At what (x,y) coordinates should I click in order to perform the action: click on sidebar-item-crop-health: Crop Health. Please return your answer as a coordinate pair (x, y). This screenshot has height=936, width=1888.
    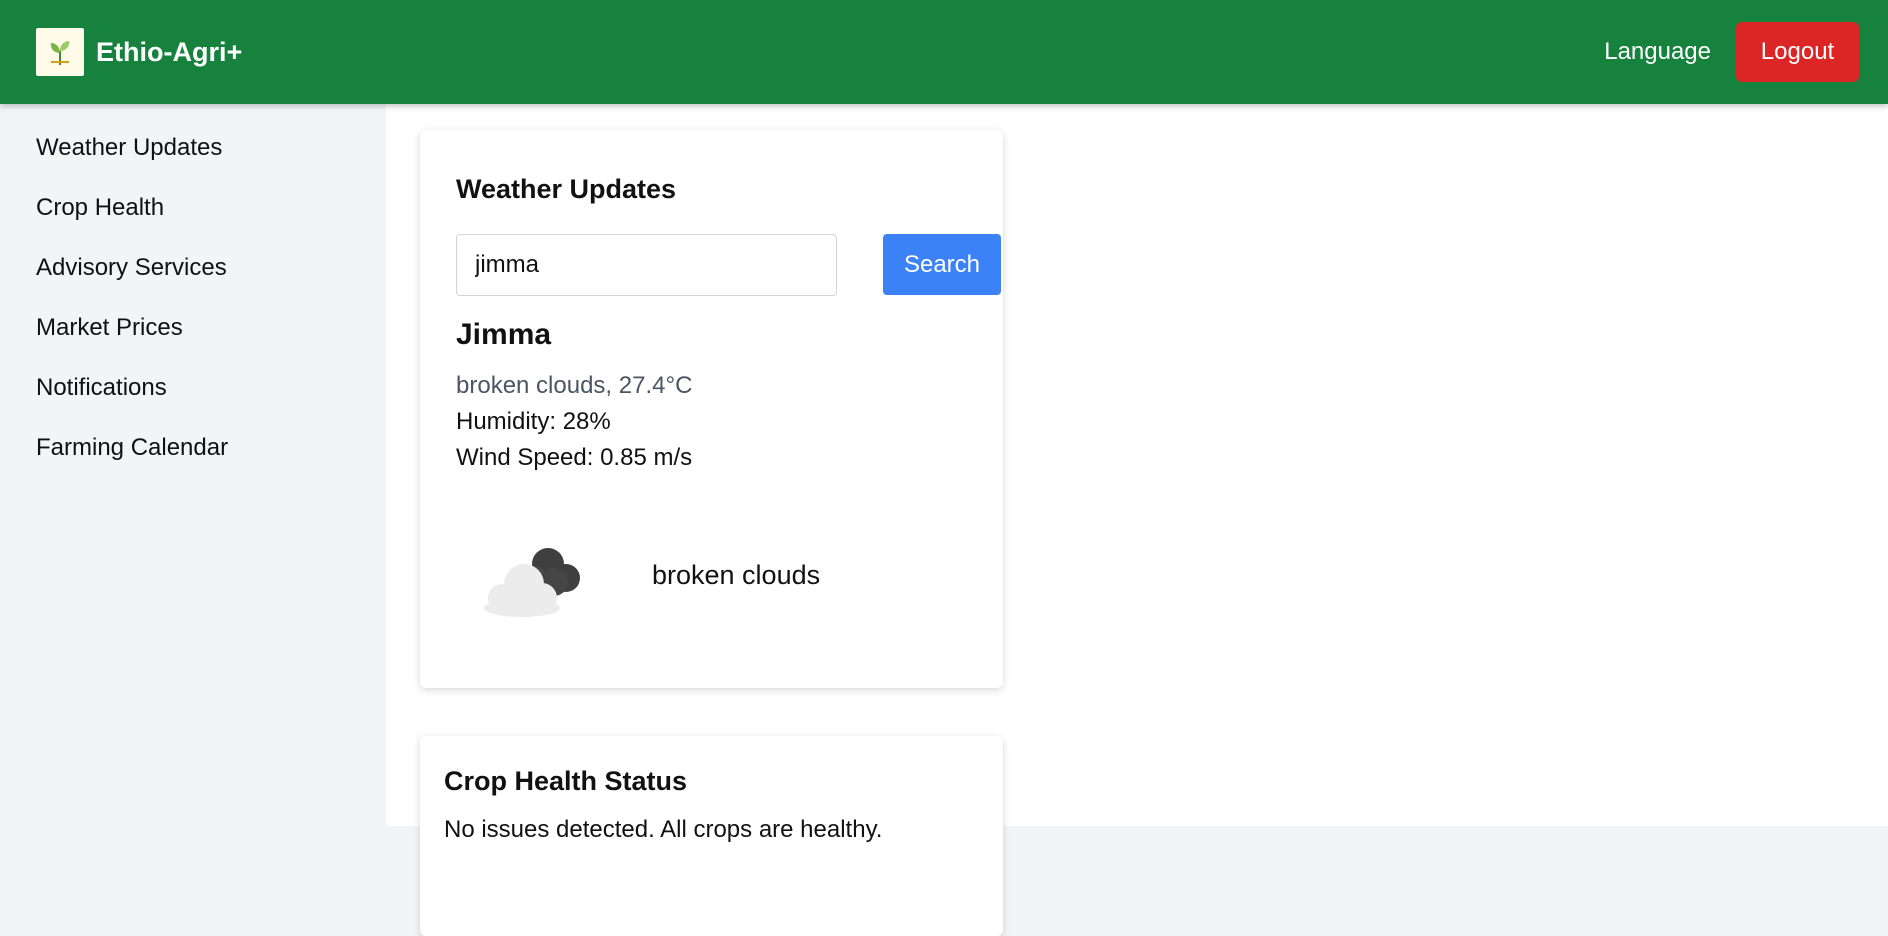
    Looking at the image, I should click on (211, 220).